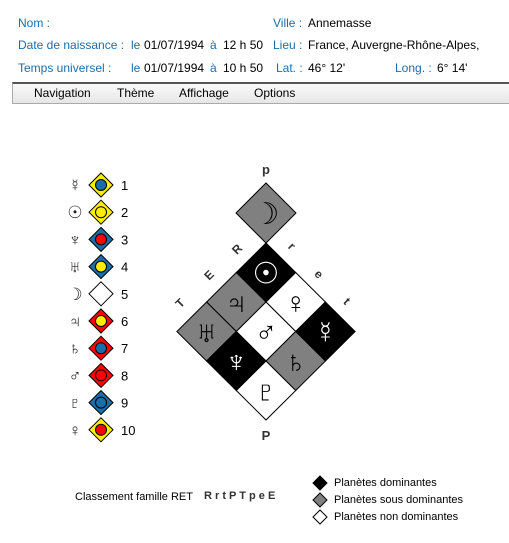  What do you see at coordinates (124, 267) in the screenshot?
I see `rank-number: 4` at bounding box center [124, 267].